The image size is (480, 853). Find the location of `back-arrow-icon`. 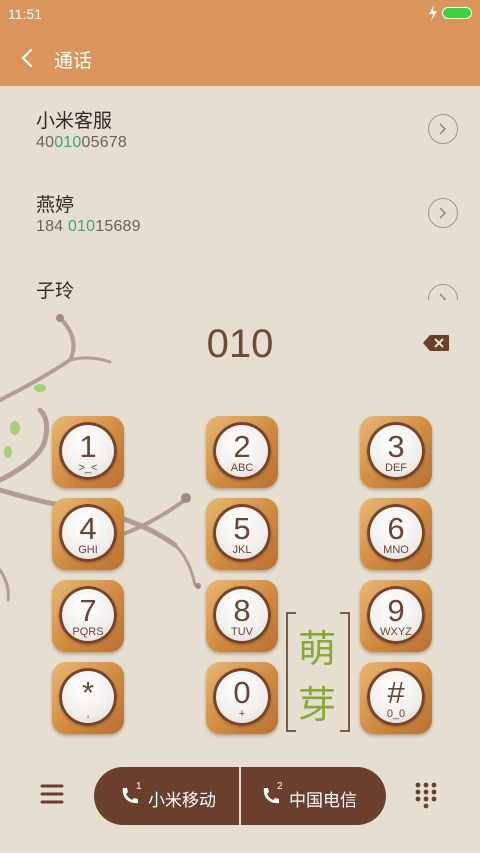

back-arrow-icon is located at coordinates (28, 58).